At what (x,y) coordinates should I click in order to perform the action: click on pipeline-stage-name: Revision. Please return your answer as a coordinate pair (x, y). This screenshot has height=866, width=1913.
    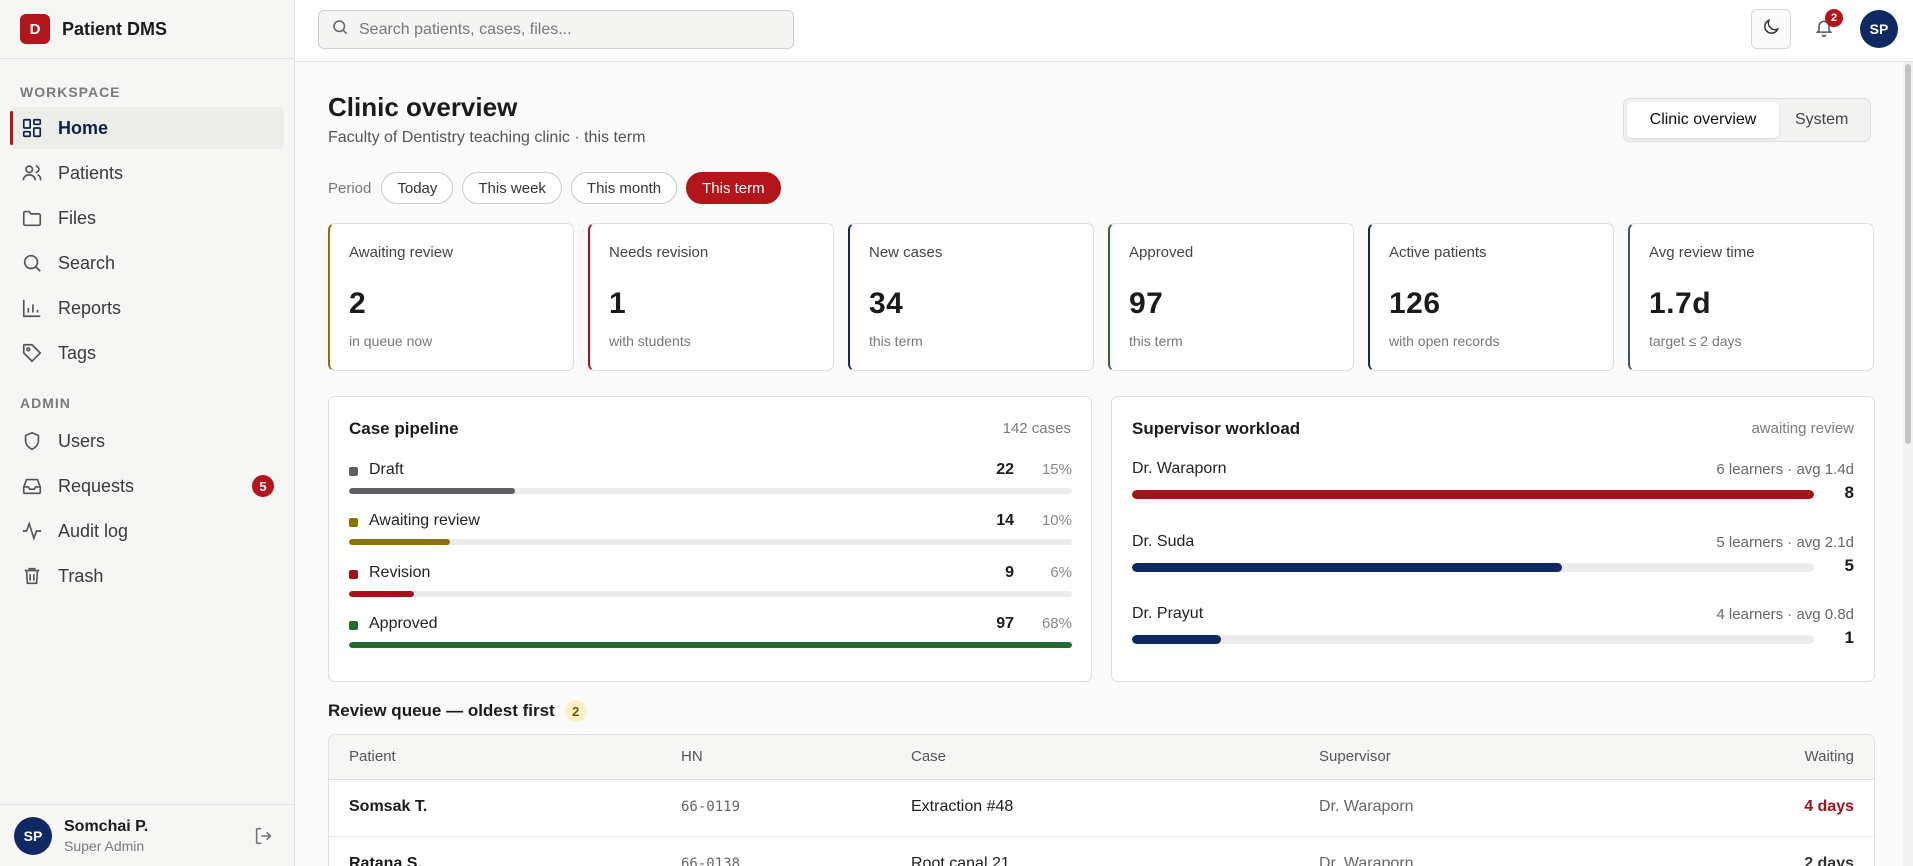
    Looking at the image, I should click on (400, 572).